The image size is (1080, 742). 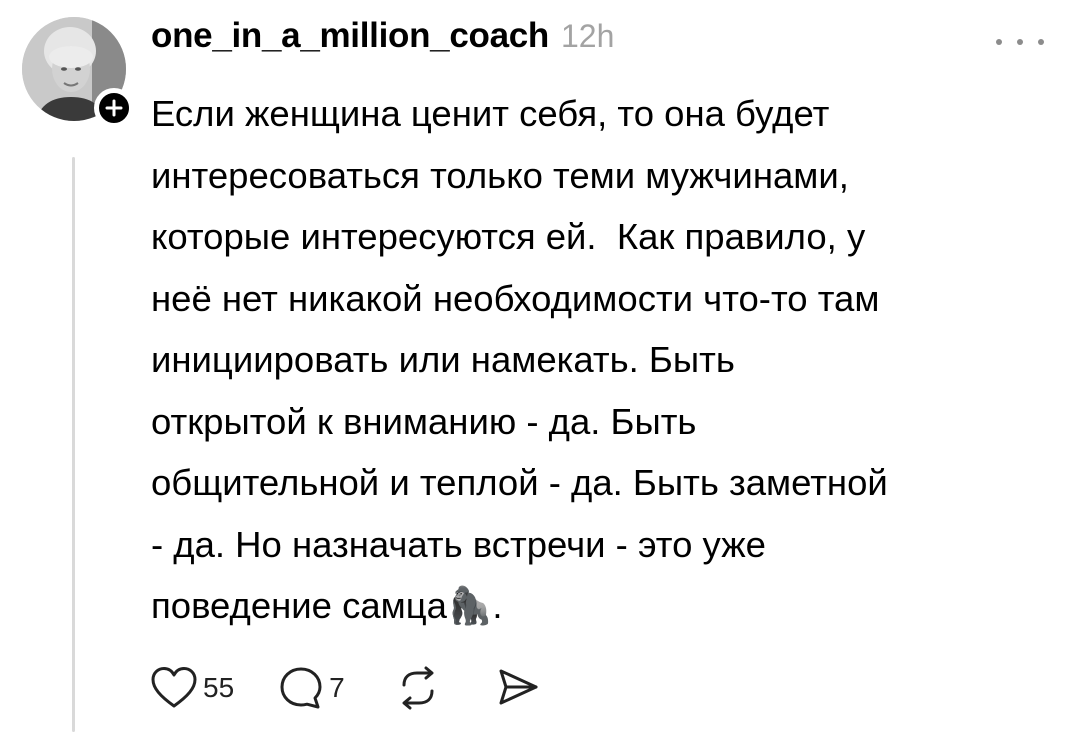 I want to click on username: one_in_a_million_coach, so click(x=350, y=36).